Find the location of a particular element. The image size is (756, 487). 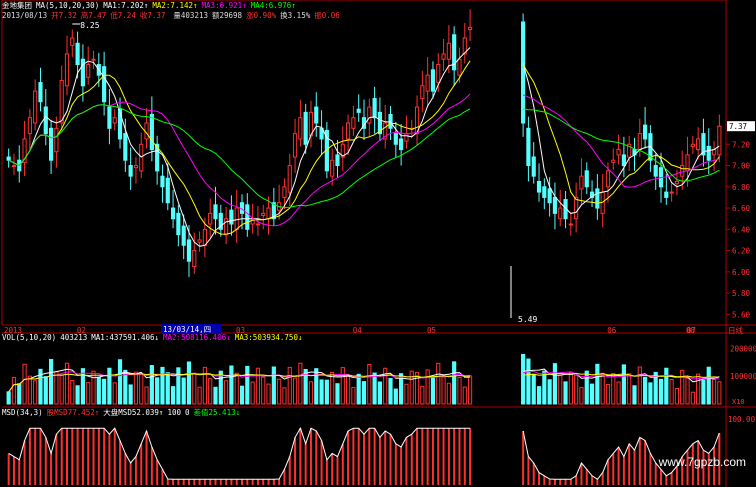

last-price-label: 7.37 is located at coordinates (738, 126).